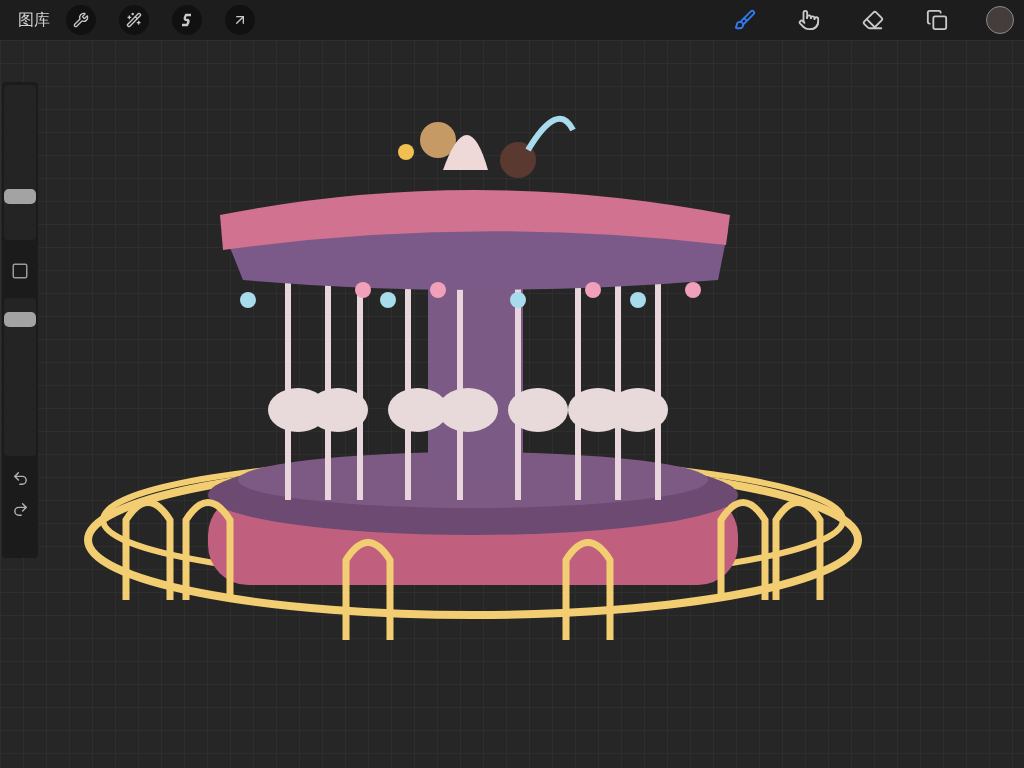 This screenshot has width=1024, height=768. I want to click on redo-icon, so click(20, 509).